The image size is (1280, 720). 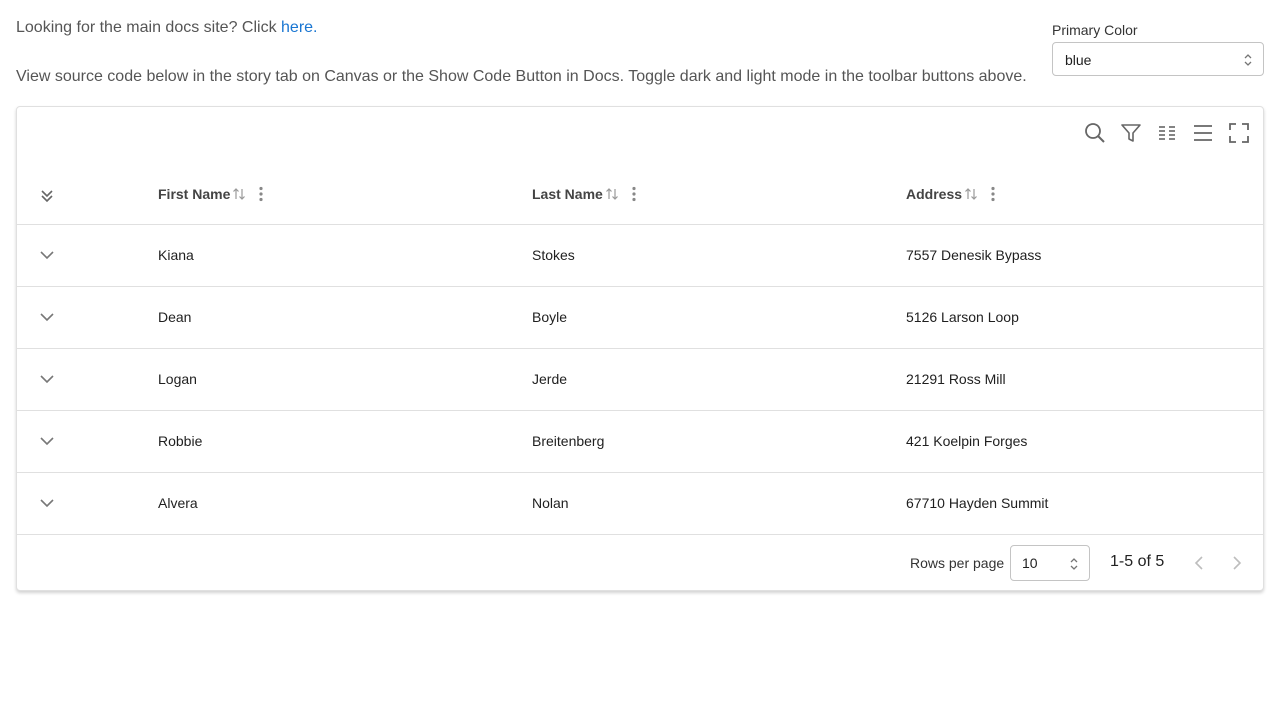 I want to click on rows-per-page-label: Rows per page, so click(x=957, y=563).